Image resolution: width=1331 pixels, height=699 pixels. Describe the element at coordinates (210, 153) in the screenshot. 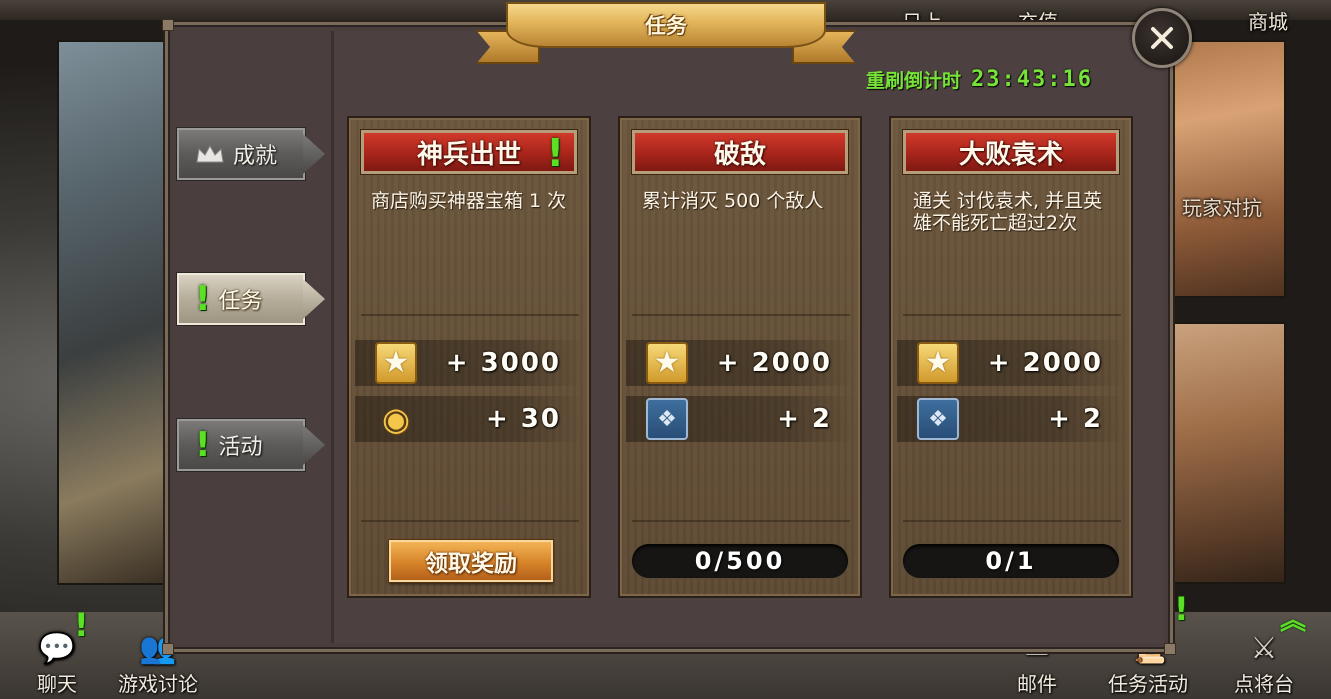

I see `crown-icon` at that location.